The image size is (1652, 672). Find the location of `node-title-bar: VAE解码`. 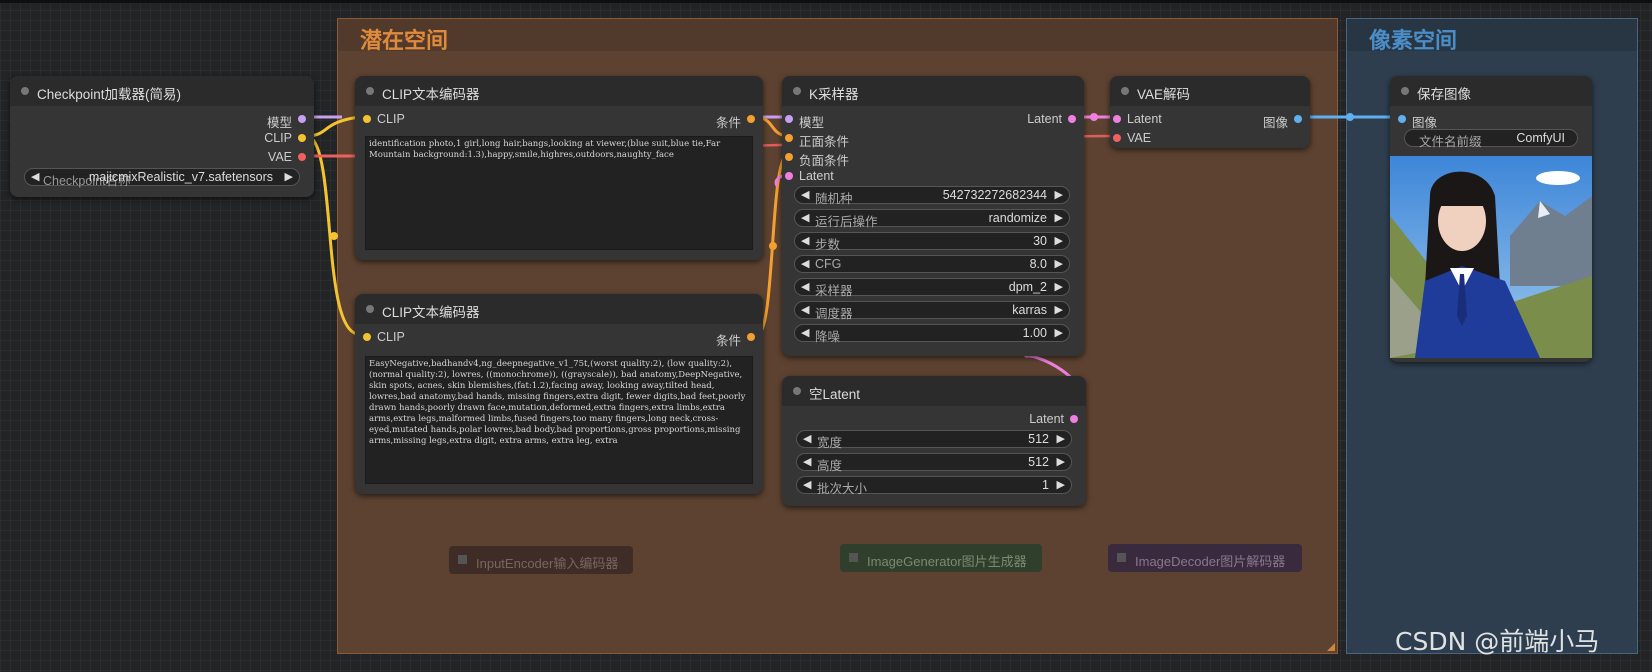

node-title-bar: VAE解码 is located at coordinates (1210, 91).